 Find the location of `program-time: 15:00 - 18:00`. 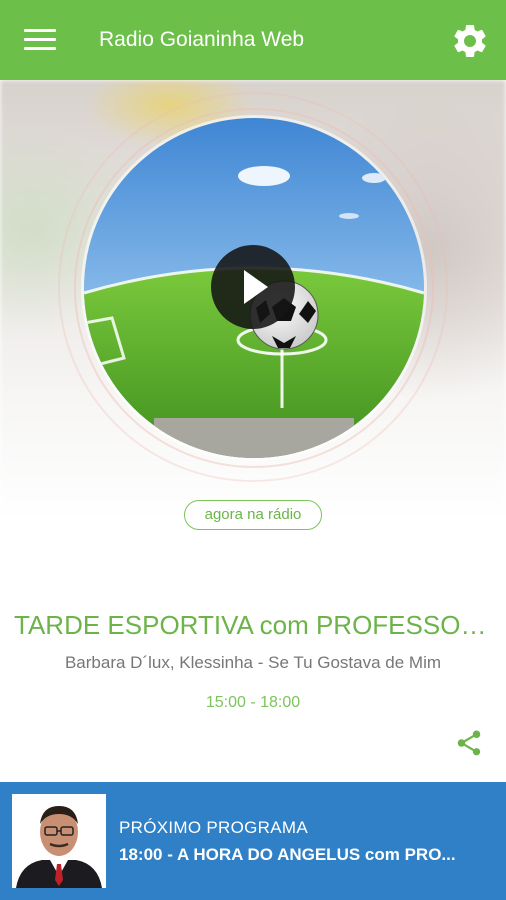

program-time: 15:00 - 18:00 is located at coordinates (253, 702).